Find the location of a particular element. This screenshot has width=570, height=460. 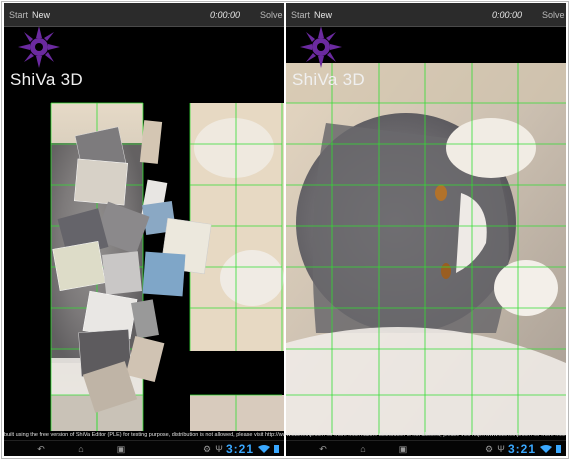

puzzle-bottom-right is located at coordinates (237, 413).